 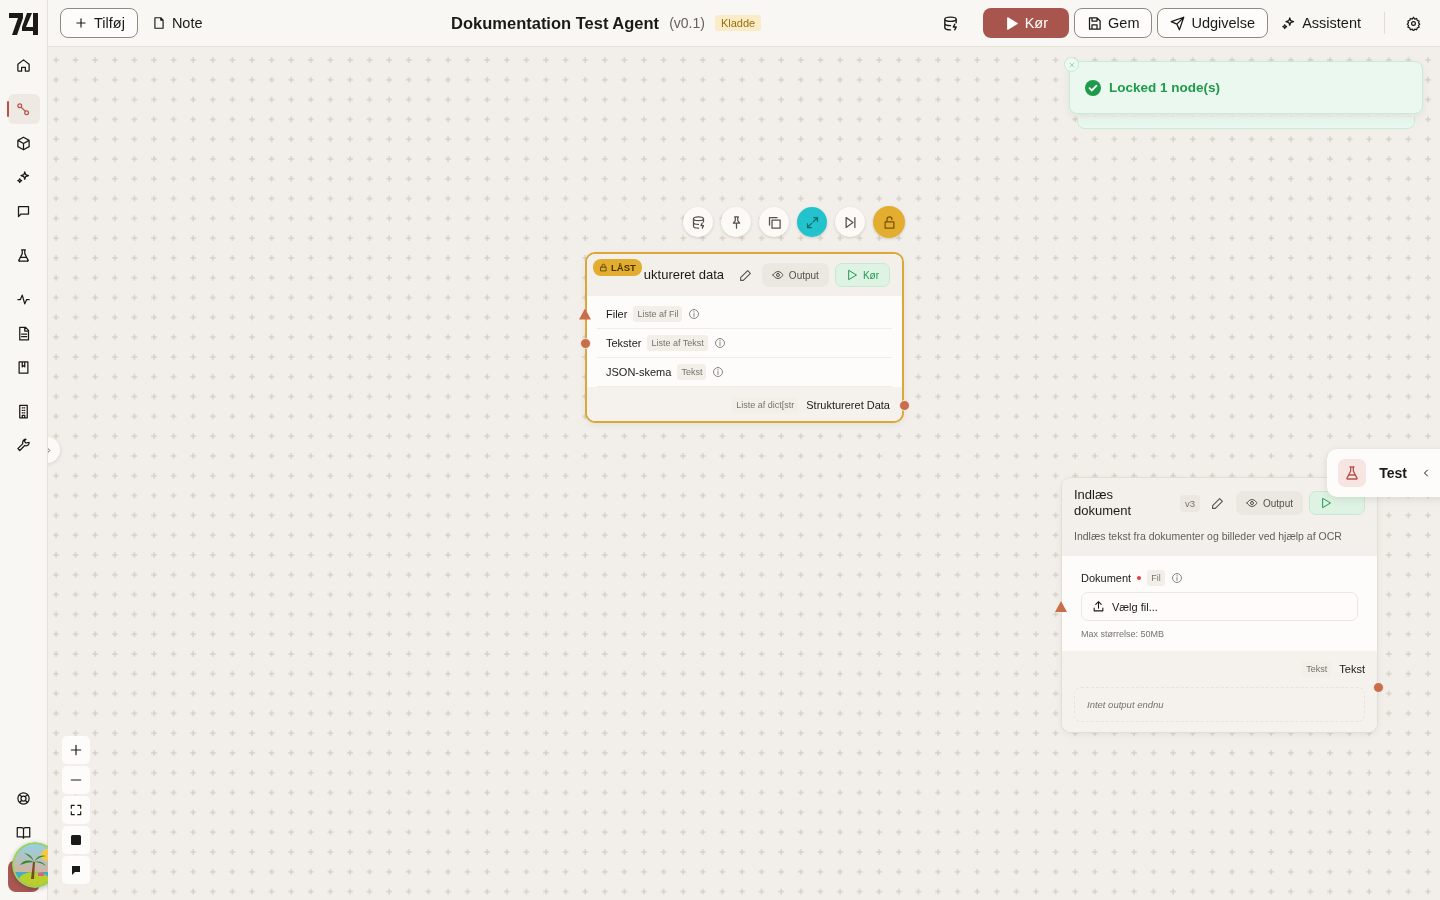 I want to click on workflow-title: Dokumentation Test Agent, so click(x=555, y=23).